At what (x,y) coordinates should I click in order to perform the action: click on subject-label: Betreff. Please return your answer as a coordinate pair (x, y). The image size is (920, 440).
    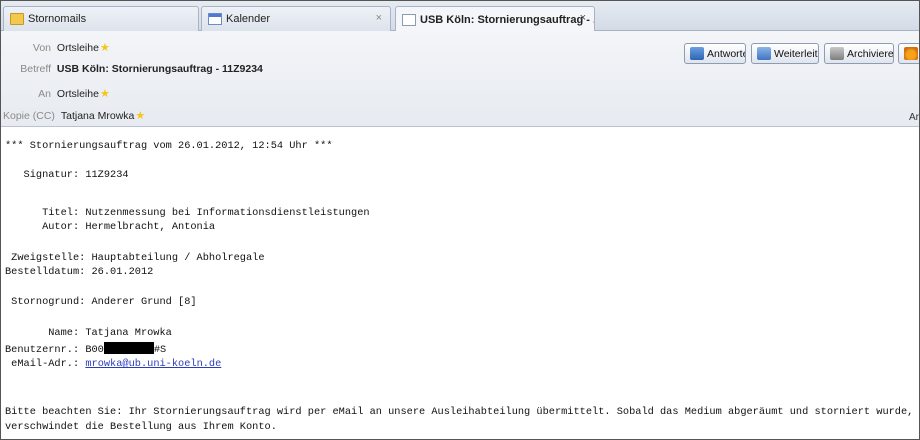
    Looking at the image, I should click on (35, 69).